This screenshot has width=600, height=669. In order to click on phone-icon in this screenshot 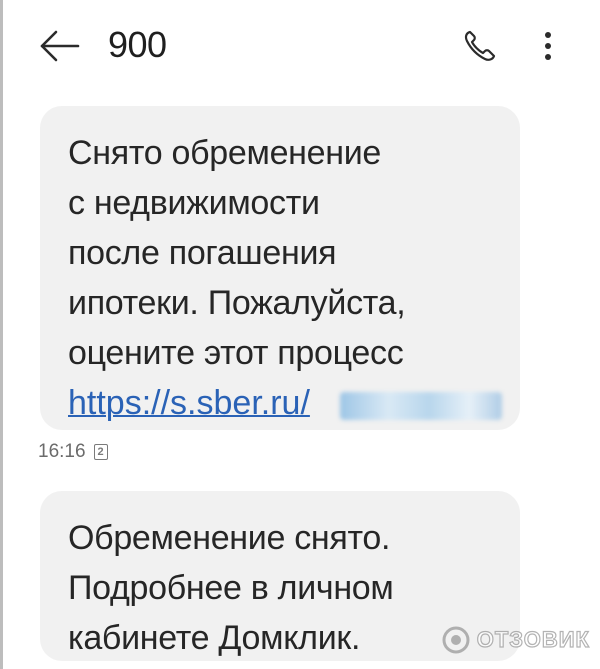, I will do `click(480, 45)`.